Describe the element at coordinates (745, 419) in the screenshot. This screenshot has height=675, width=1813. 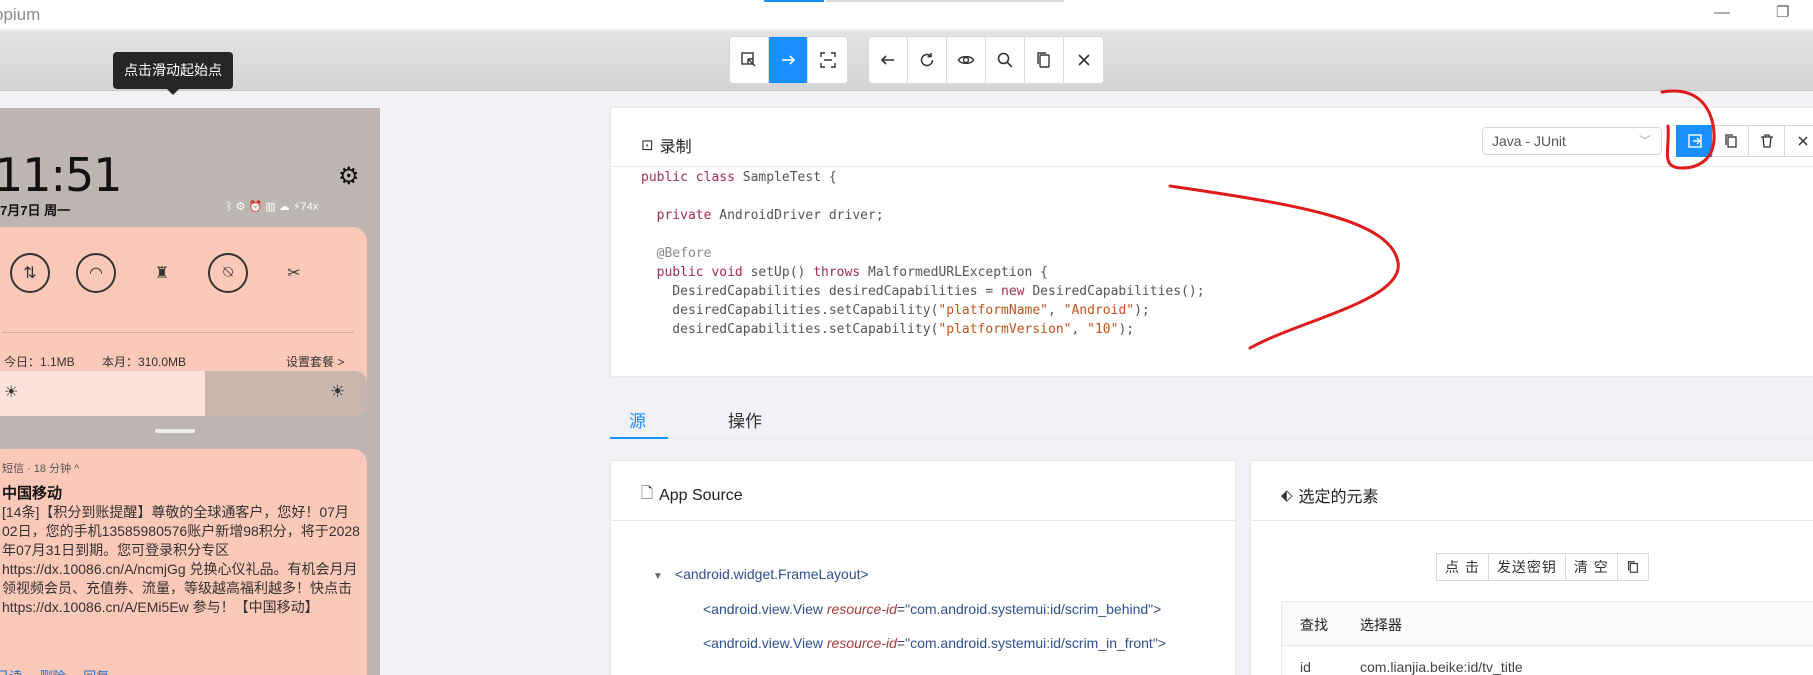
I see `tab-actions: 操作` at that location.